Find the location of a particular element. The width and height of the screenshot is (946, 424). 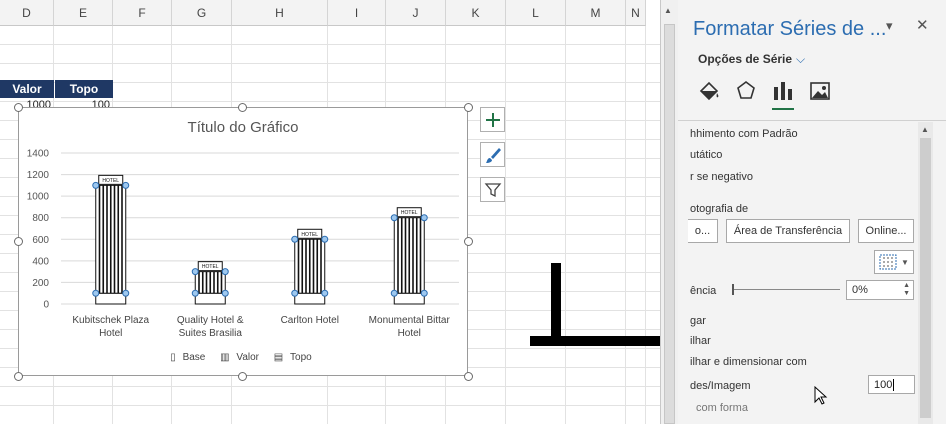

series-options-dropdown: Opções de Série ⌵ is located at coordinates (751, 59).